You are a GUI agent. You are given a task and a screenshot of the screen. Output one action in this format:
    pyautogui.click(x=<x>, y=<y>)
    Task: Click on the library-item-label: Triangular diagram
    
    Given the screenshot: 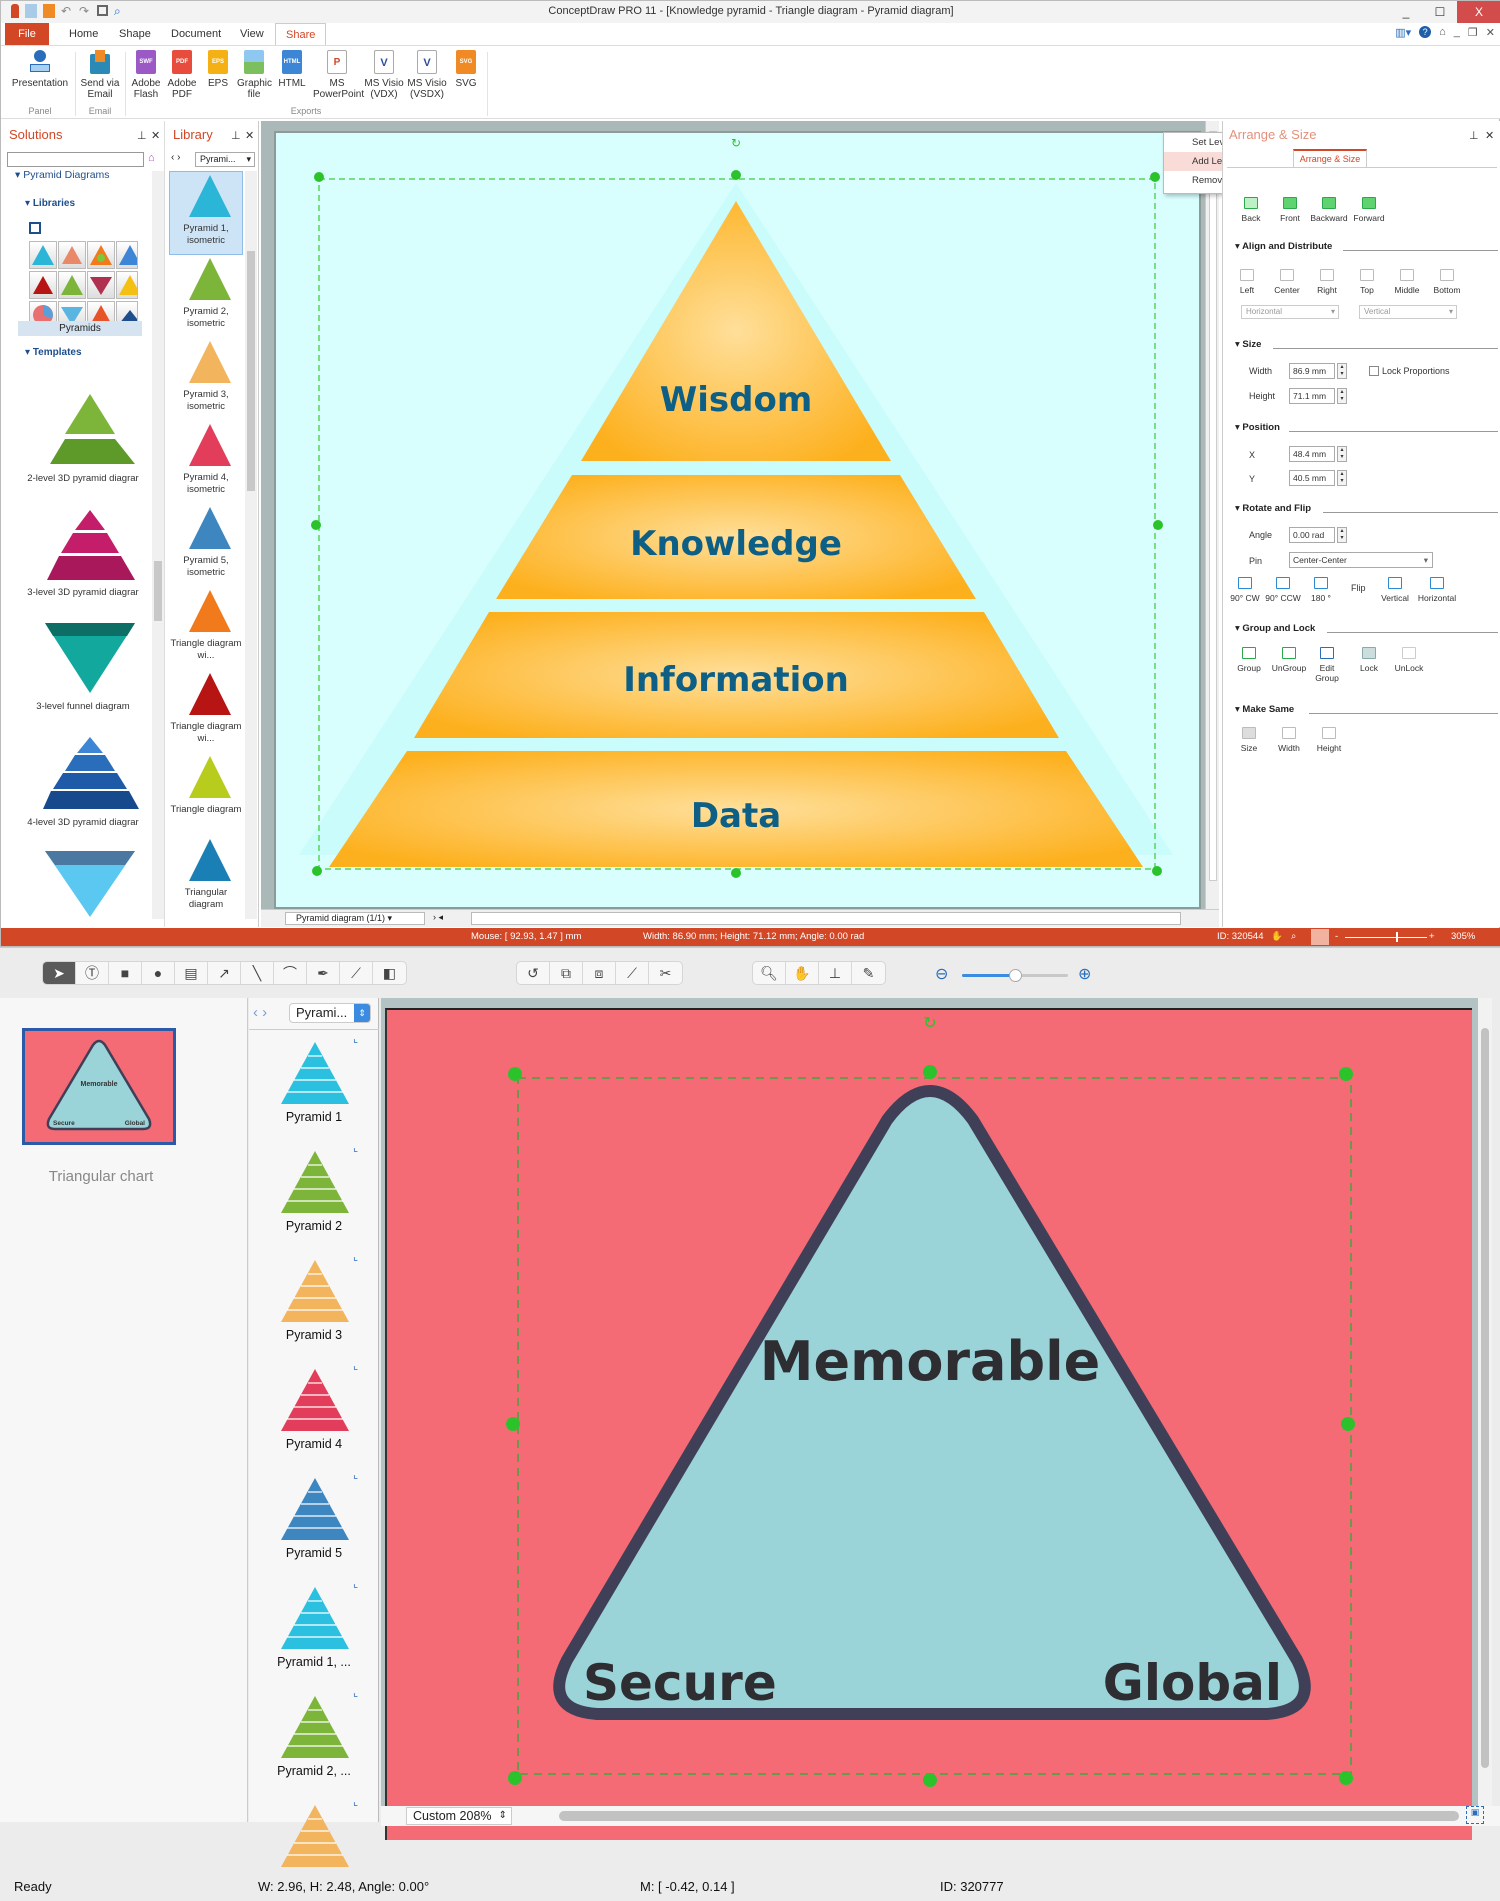 What is the action you would take?
    pyautogui.click(x=206, y=899)
    